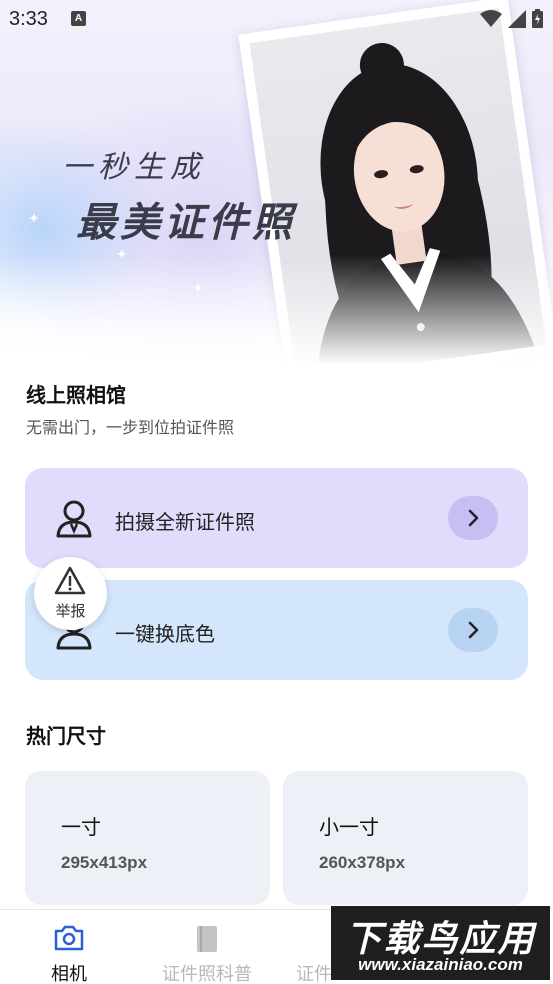 The image size is (553, 984). What do you see at coordinates (186, 222) in the screenshot?
I see `hero-headline: 最美证件照` at bounding box center [186, 222].